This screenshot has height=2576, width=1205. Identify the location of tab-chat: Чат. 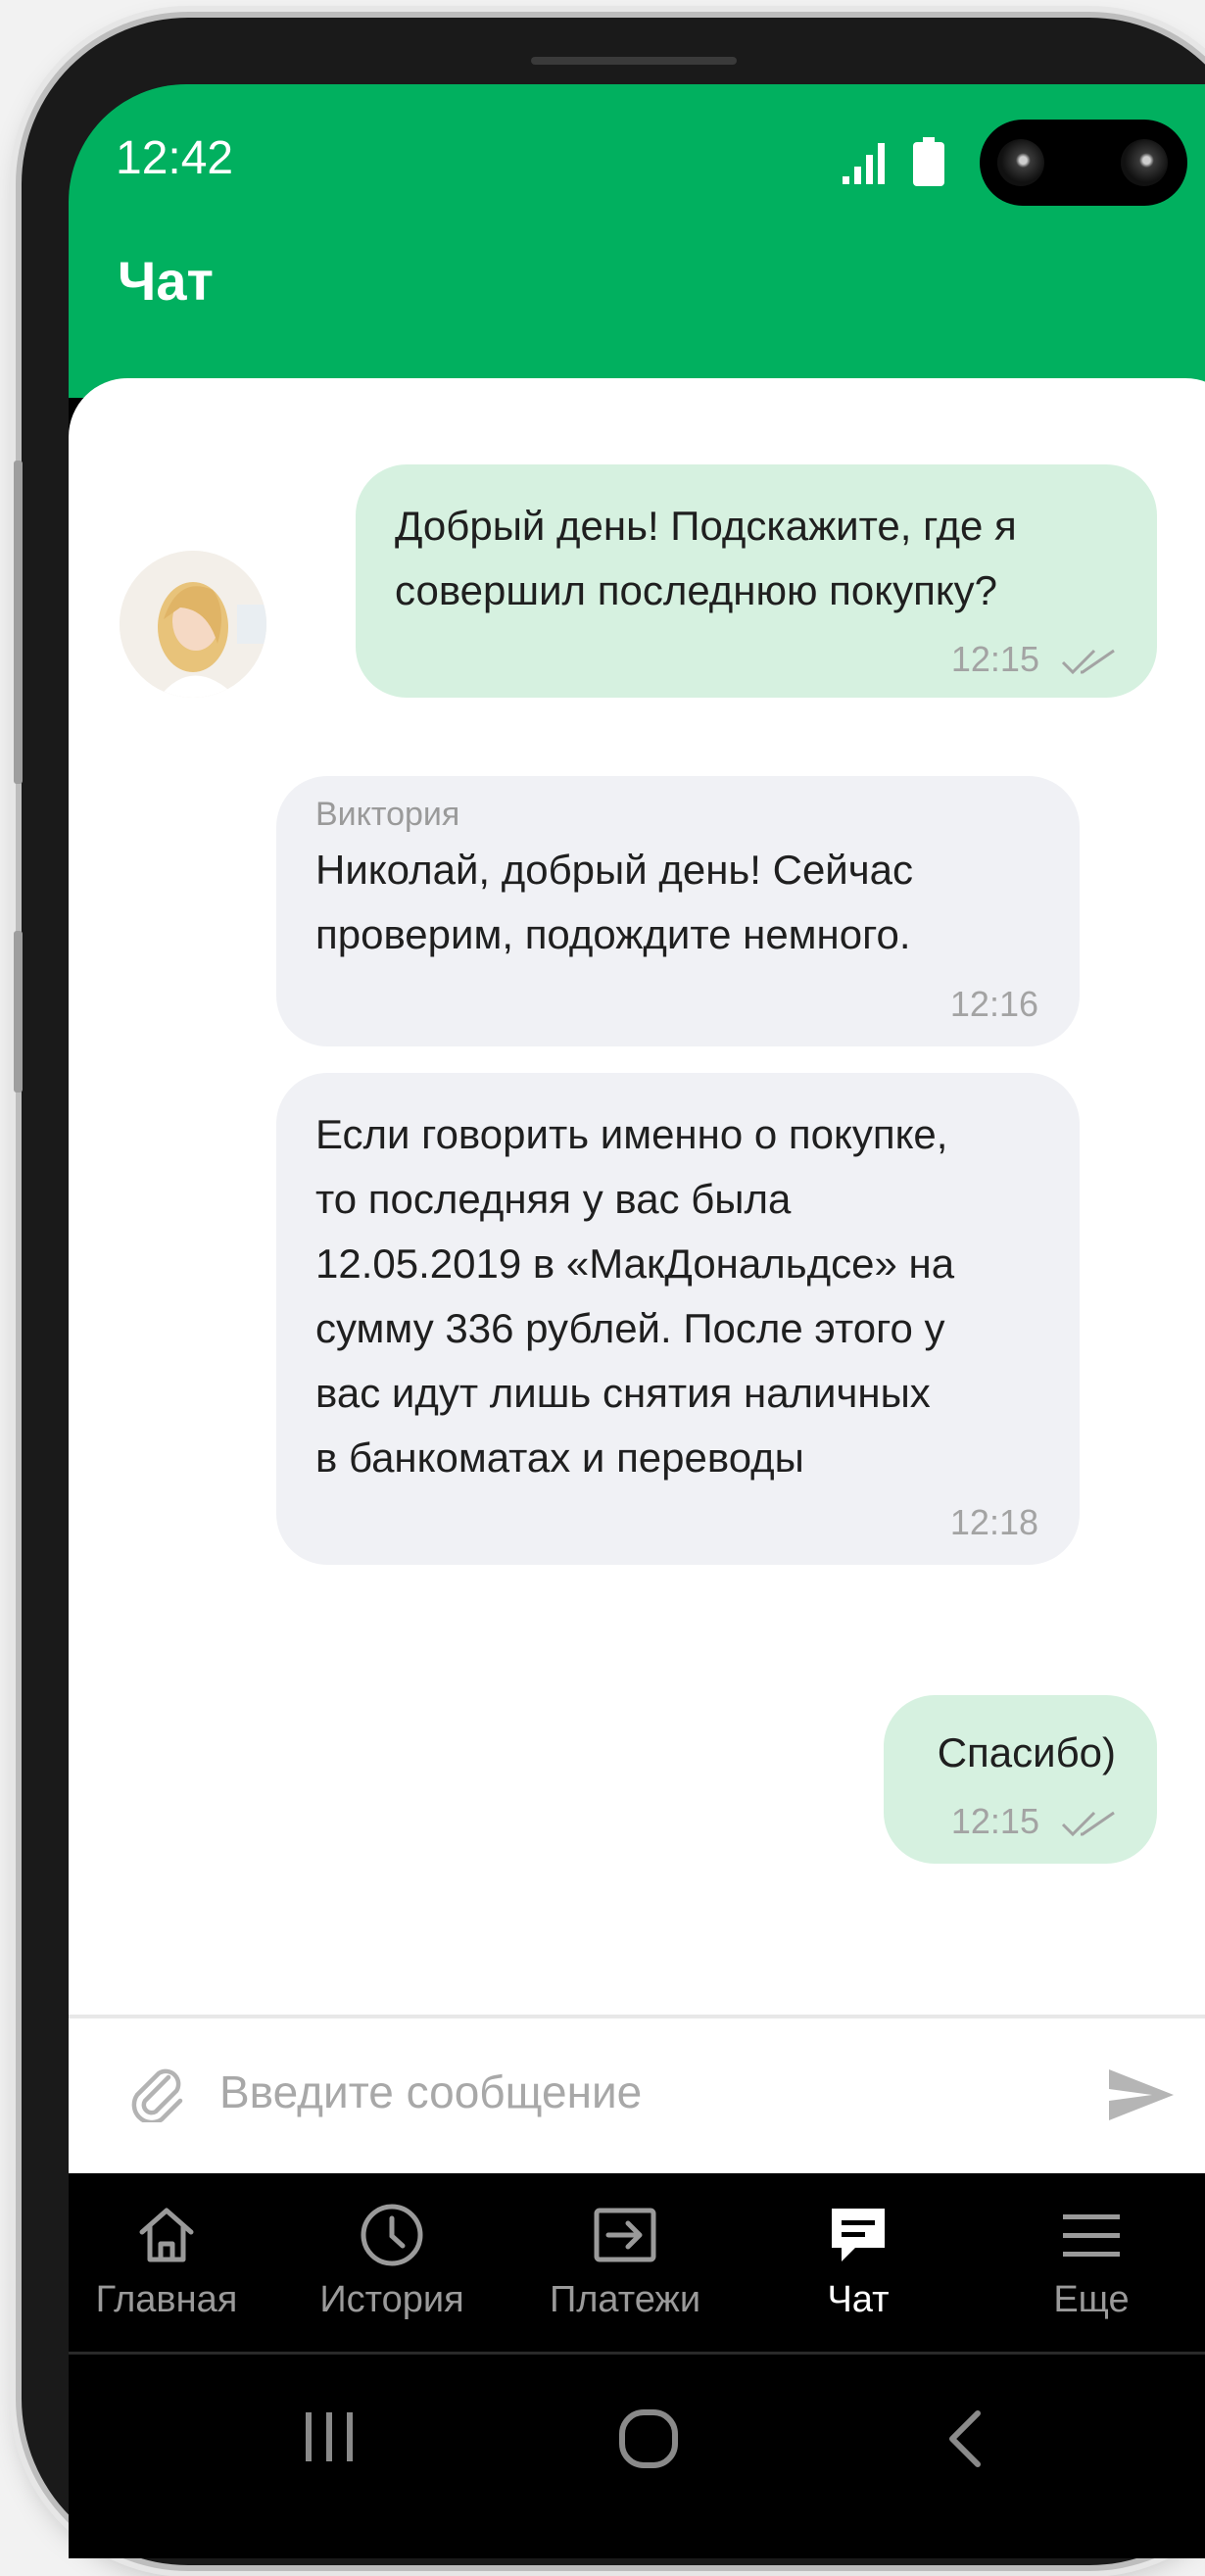
(858, 2261).